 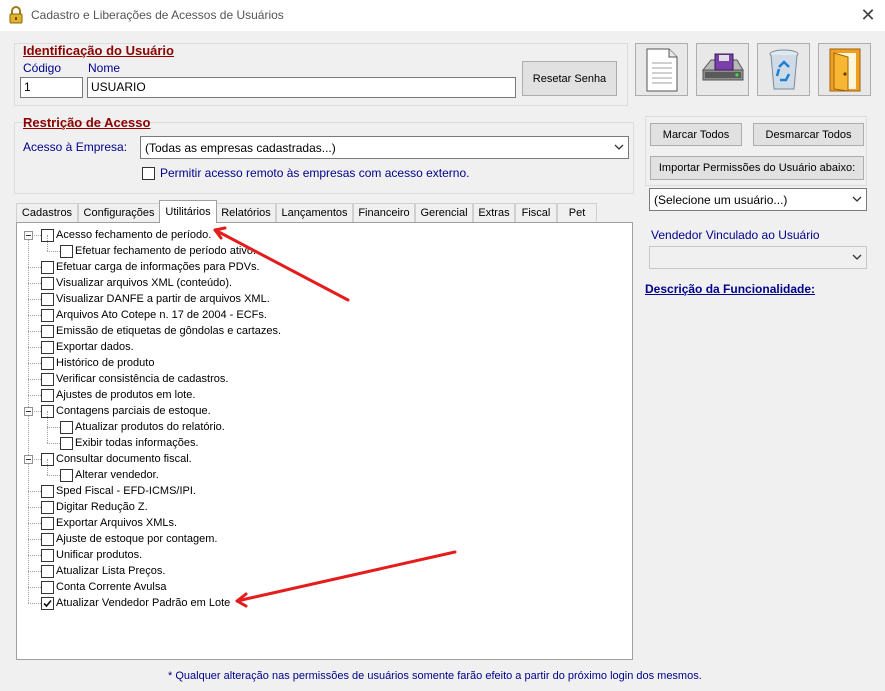 I want to click on tab-utilitarios: Utilitários, so click(x=188, y=211).